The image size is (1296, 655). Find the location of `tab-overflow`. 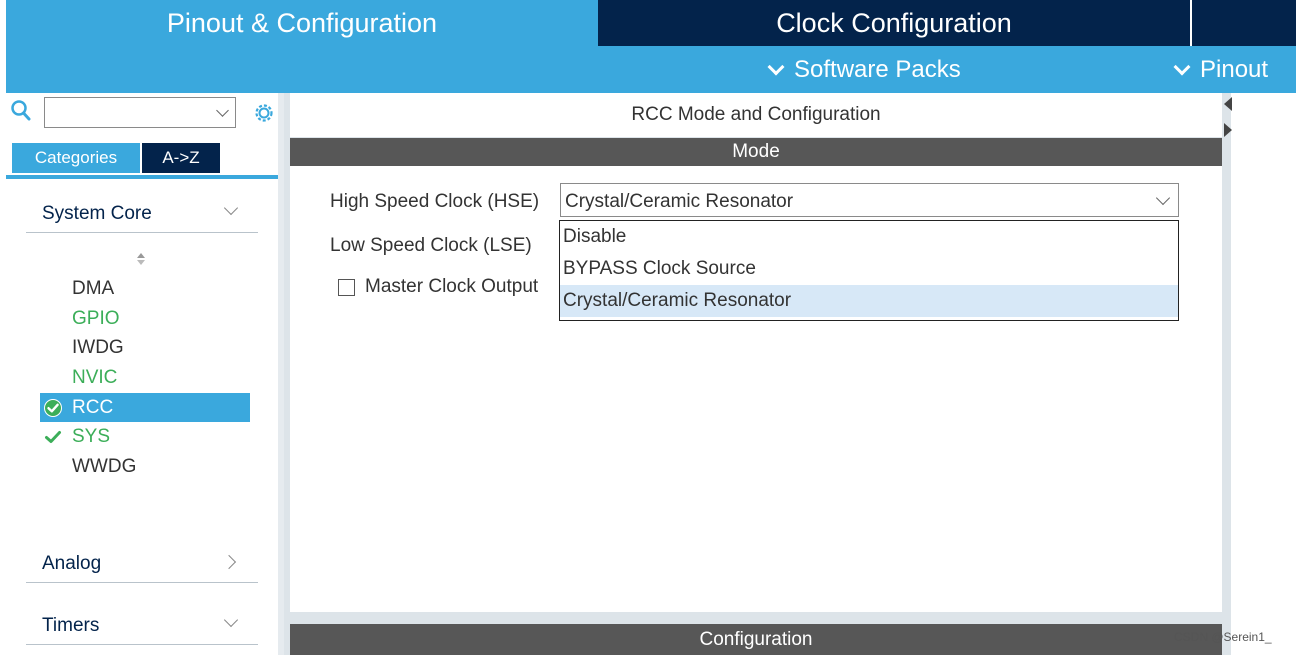

tab-overflow is located at coordinates (1244, 23).